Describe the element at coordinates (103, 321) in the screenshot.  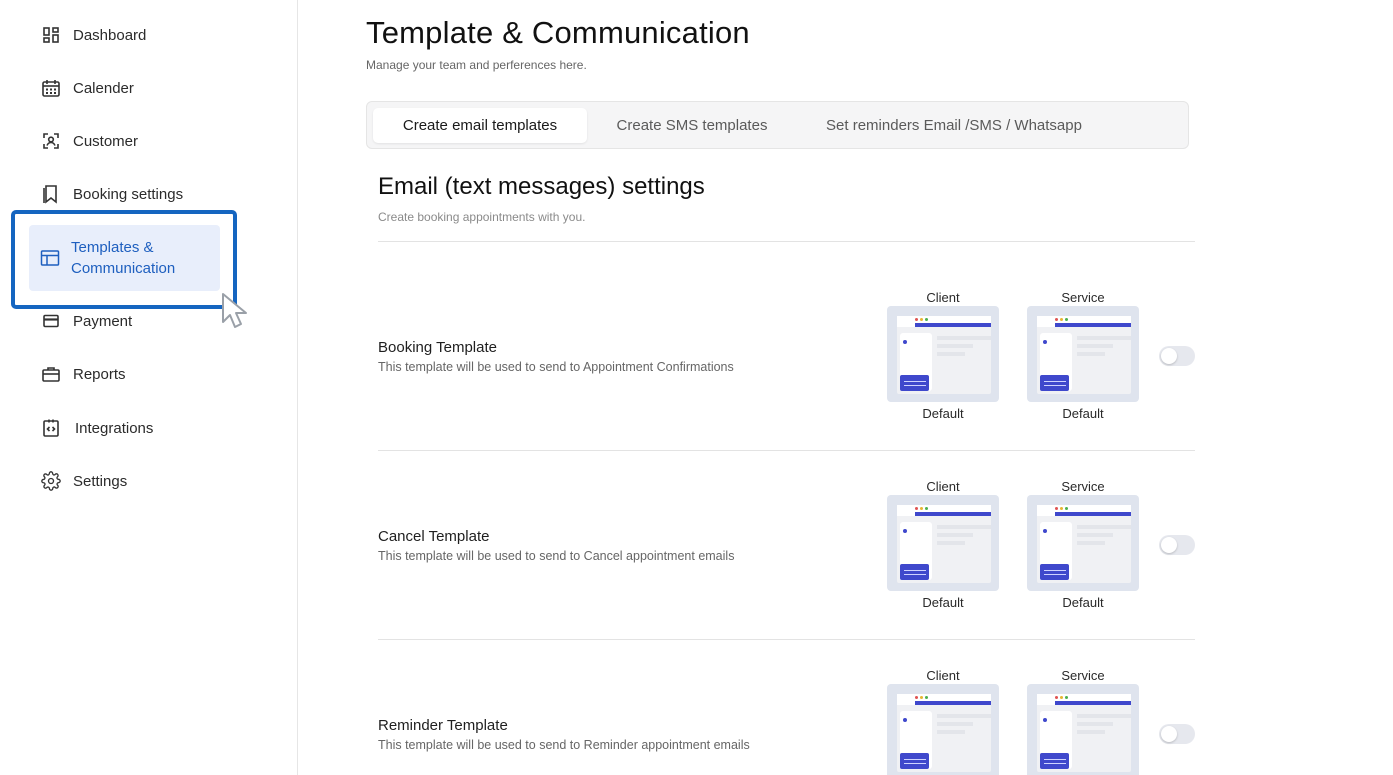
I see `sidebar-item-label: Payment` at that location.